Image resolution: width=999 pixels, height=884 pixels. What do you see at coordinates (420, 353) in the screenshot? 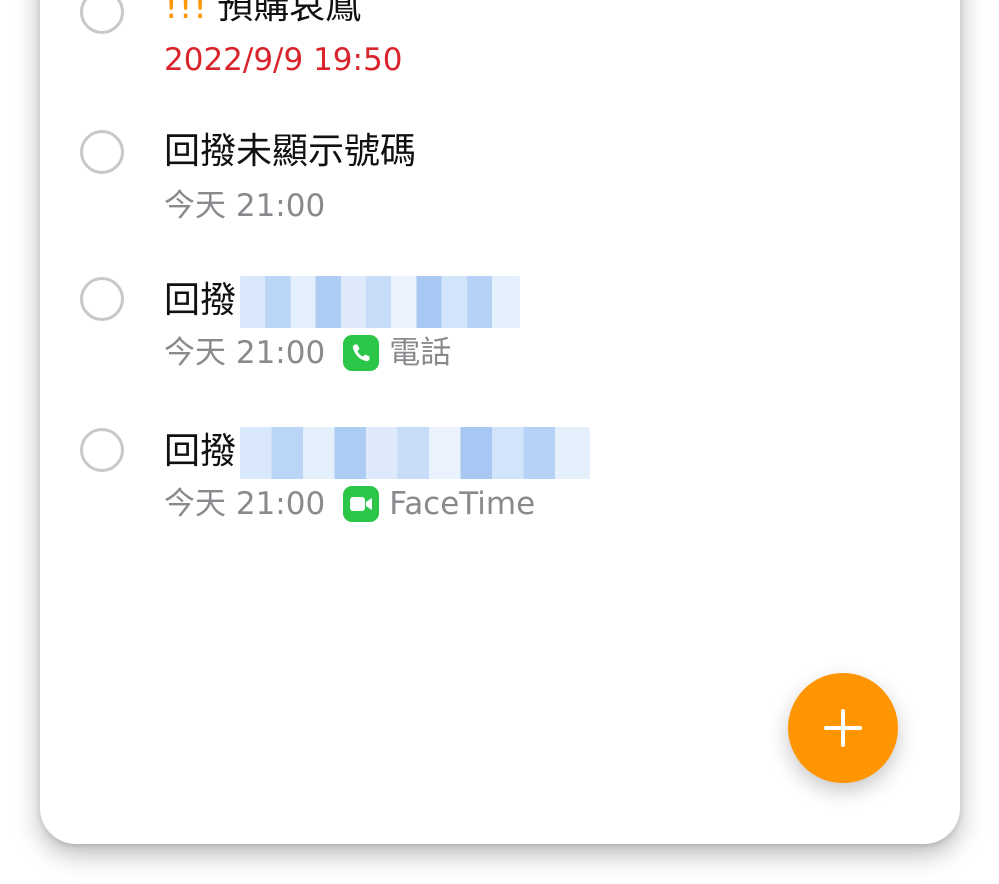
I see `app-label: 電話` at bounding box center [420, 353].